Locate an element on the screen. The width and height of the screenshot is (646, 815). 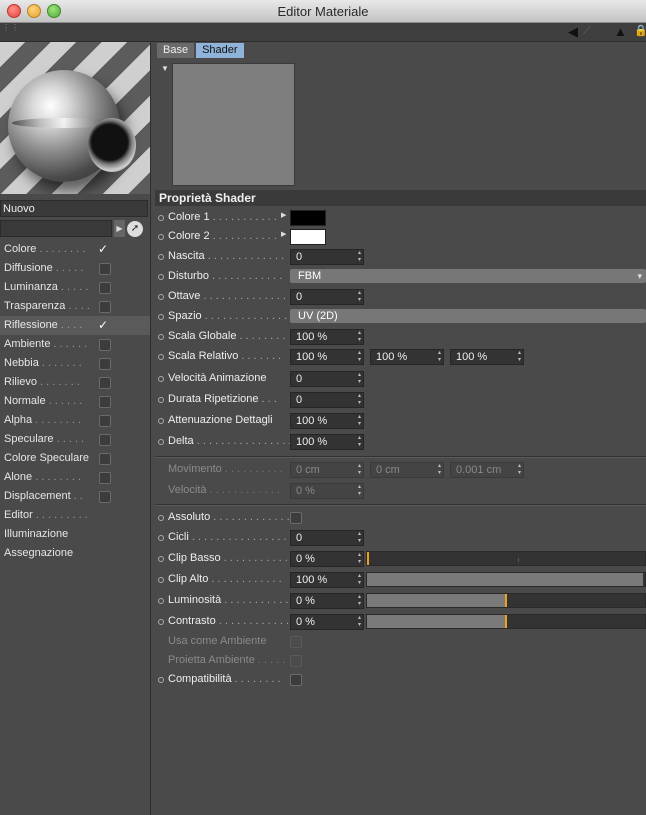
spazio-dropdown: UV (2D) is located at coordinates (468, 316).